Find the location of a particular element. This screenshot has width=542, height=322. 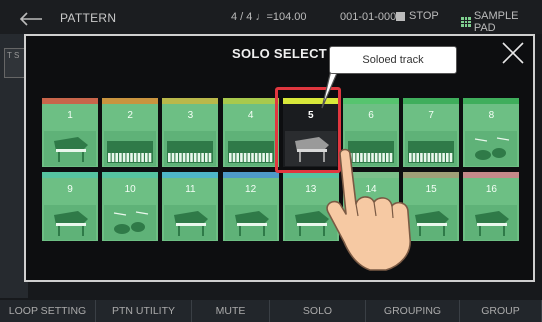

track-16: 16 is located at coordinates (491, 206).